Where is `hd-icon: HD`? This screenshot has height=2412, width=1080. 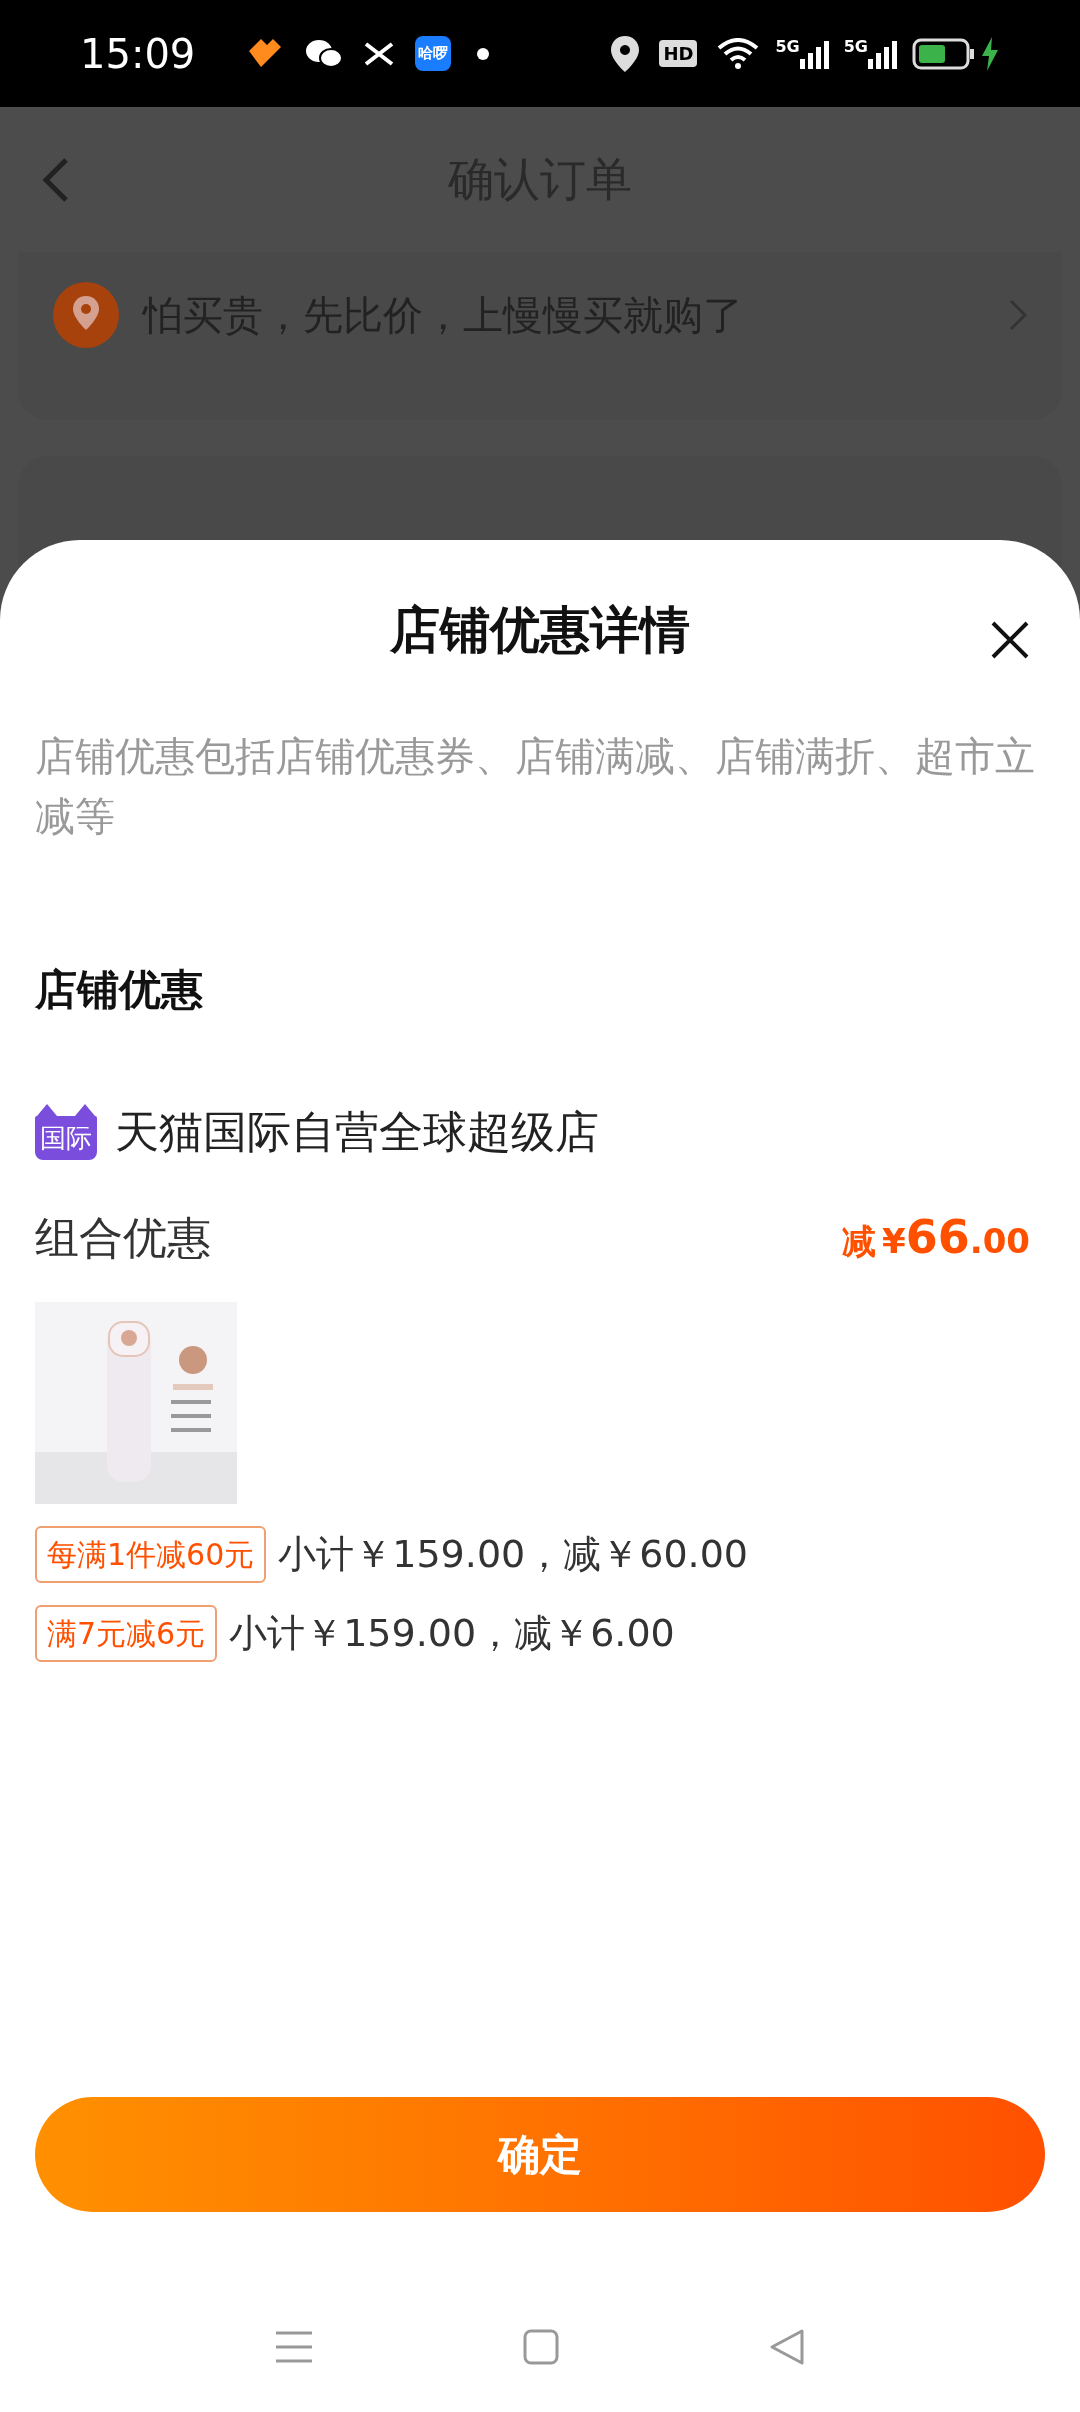 hd-icon: HD is located at coordinates (678, 53).